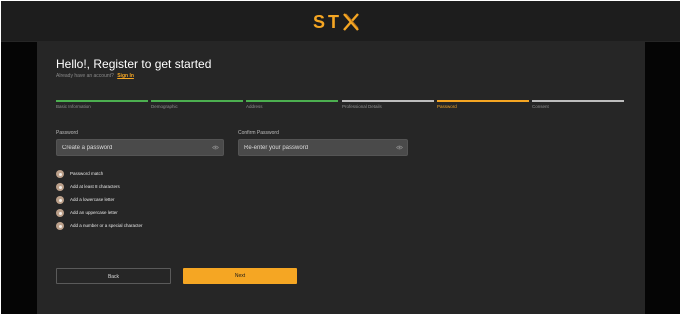 This screenshot has height=315, width=681. I want to click on rule-item: Password match, so click(79, 174).